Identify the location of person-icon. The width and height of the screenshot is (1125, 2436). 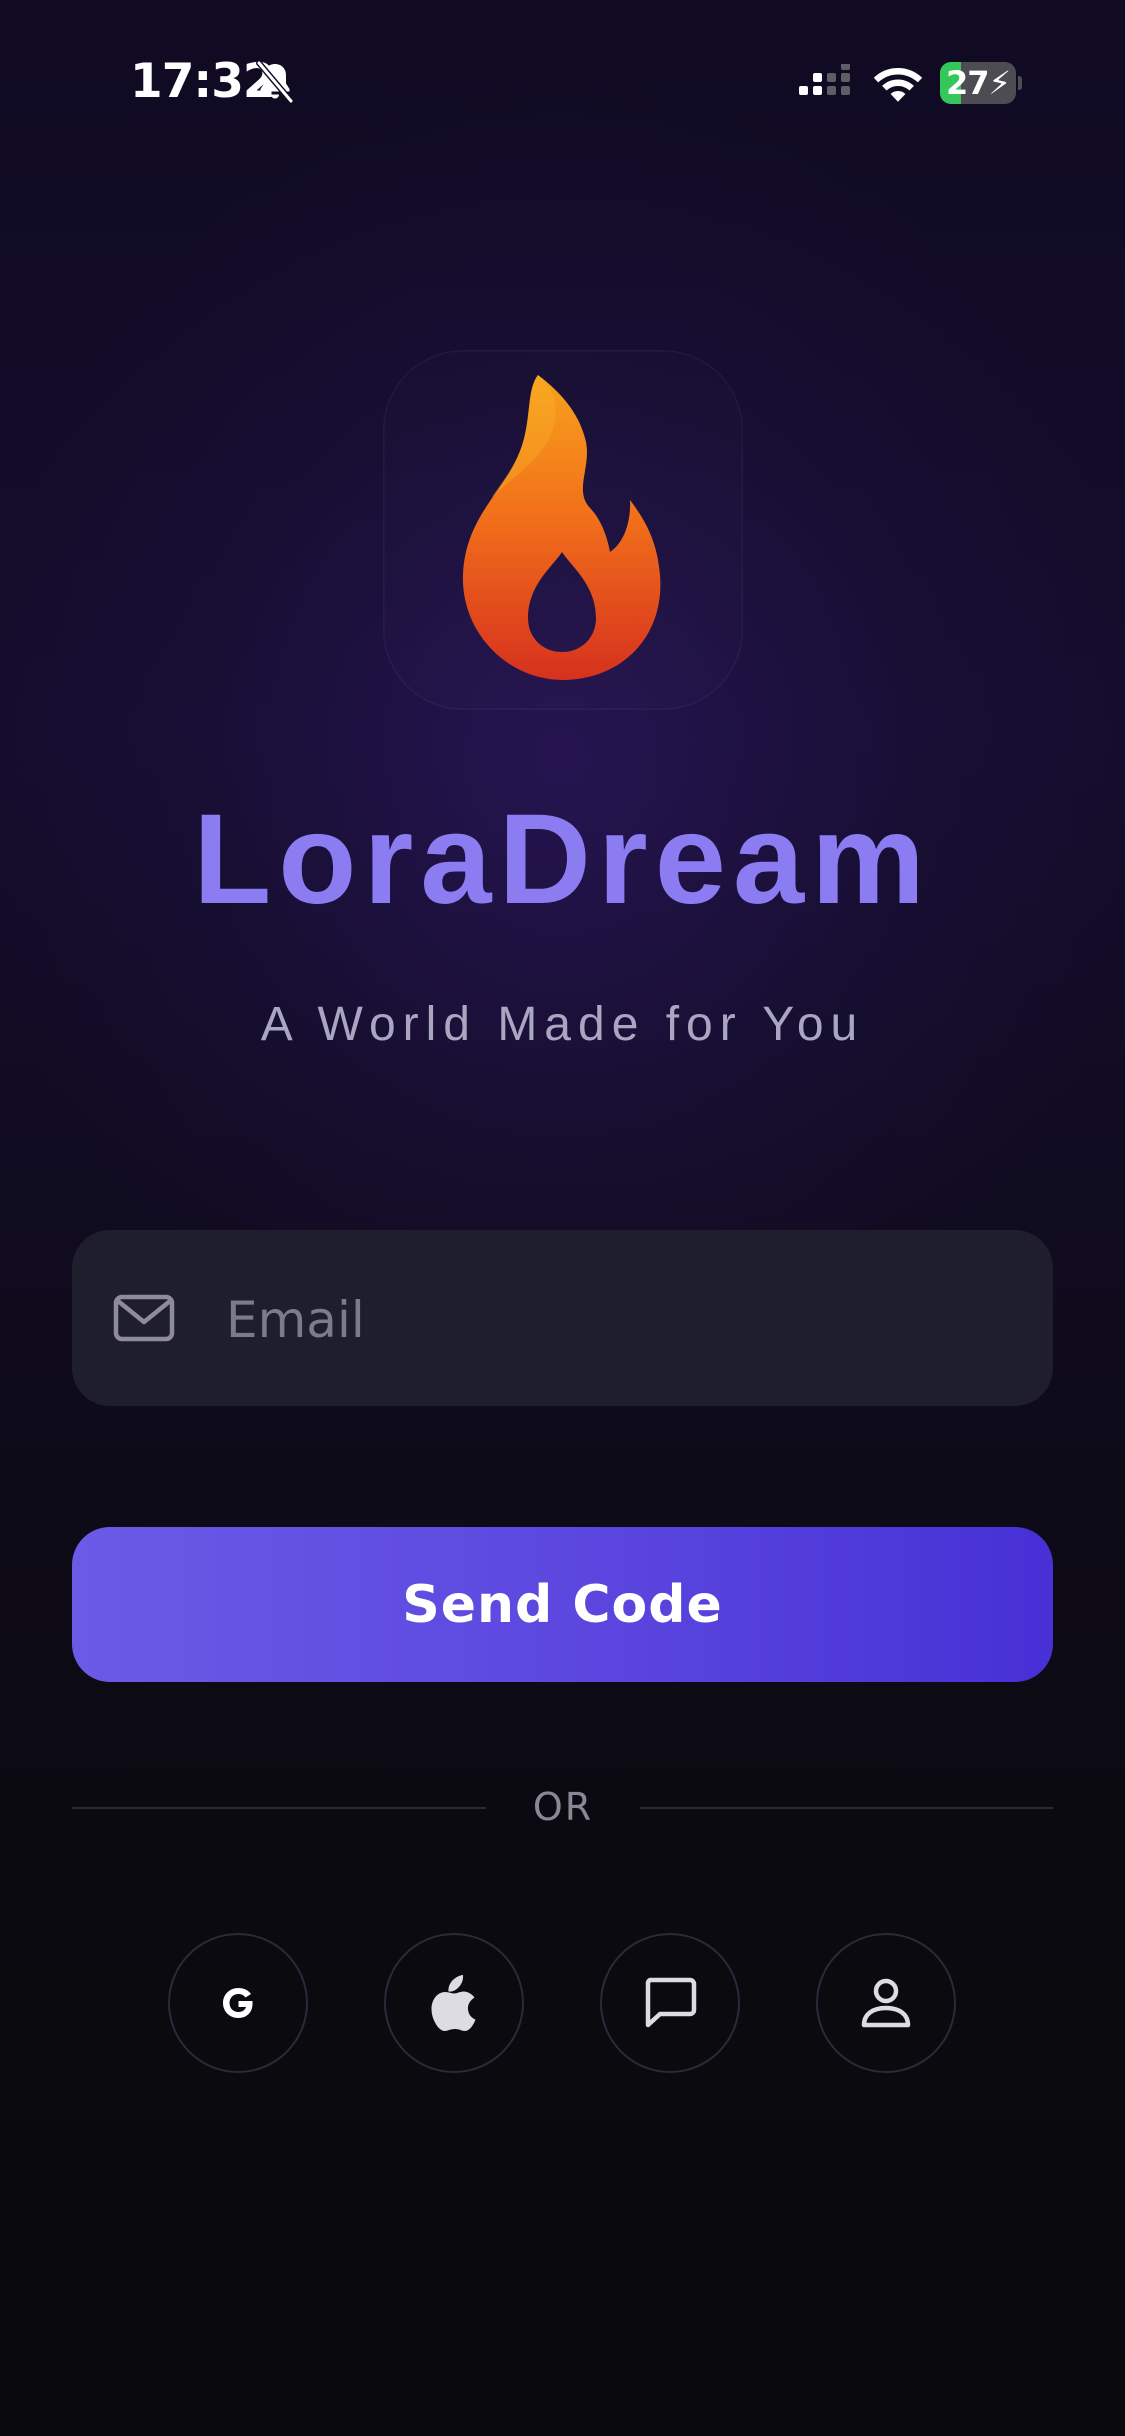
(886, 2003).